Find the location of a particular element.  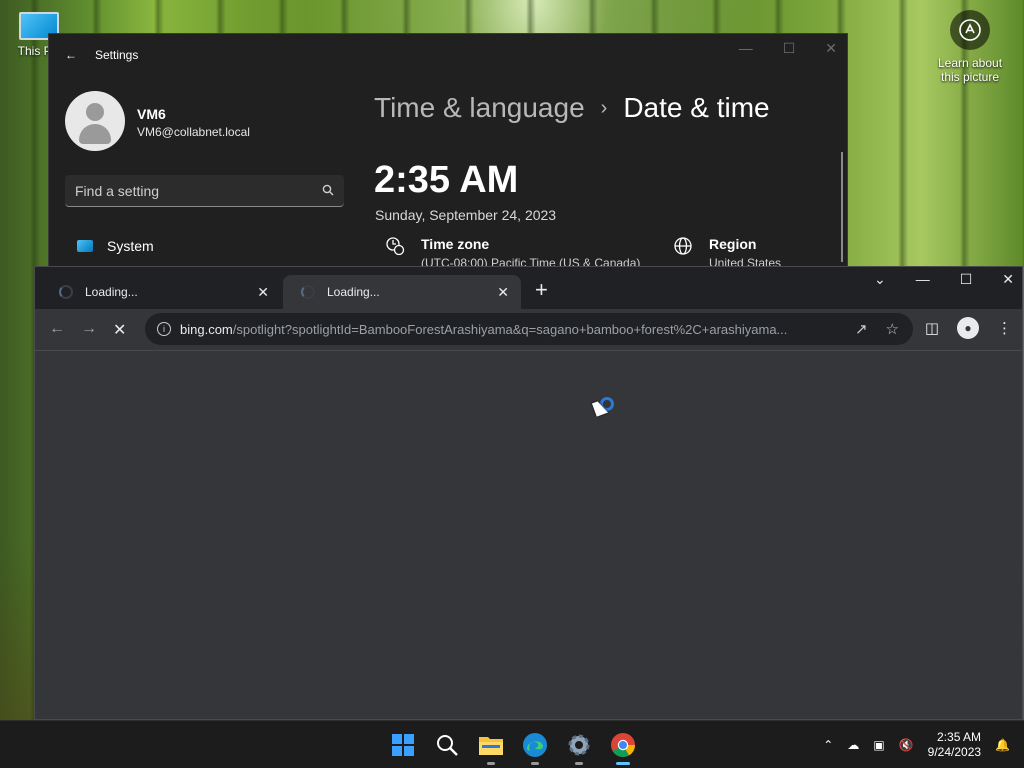

sidebar-item-system: System is located at coordinates (115, 246).